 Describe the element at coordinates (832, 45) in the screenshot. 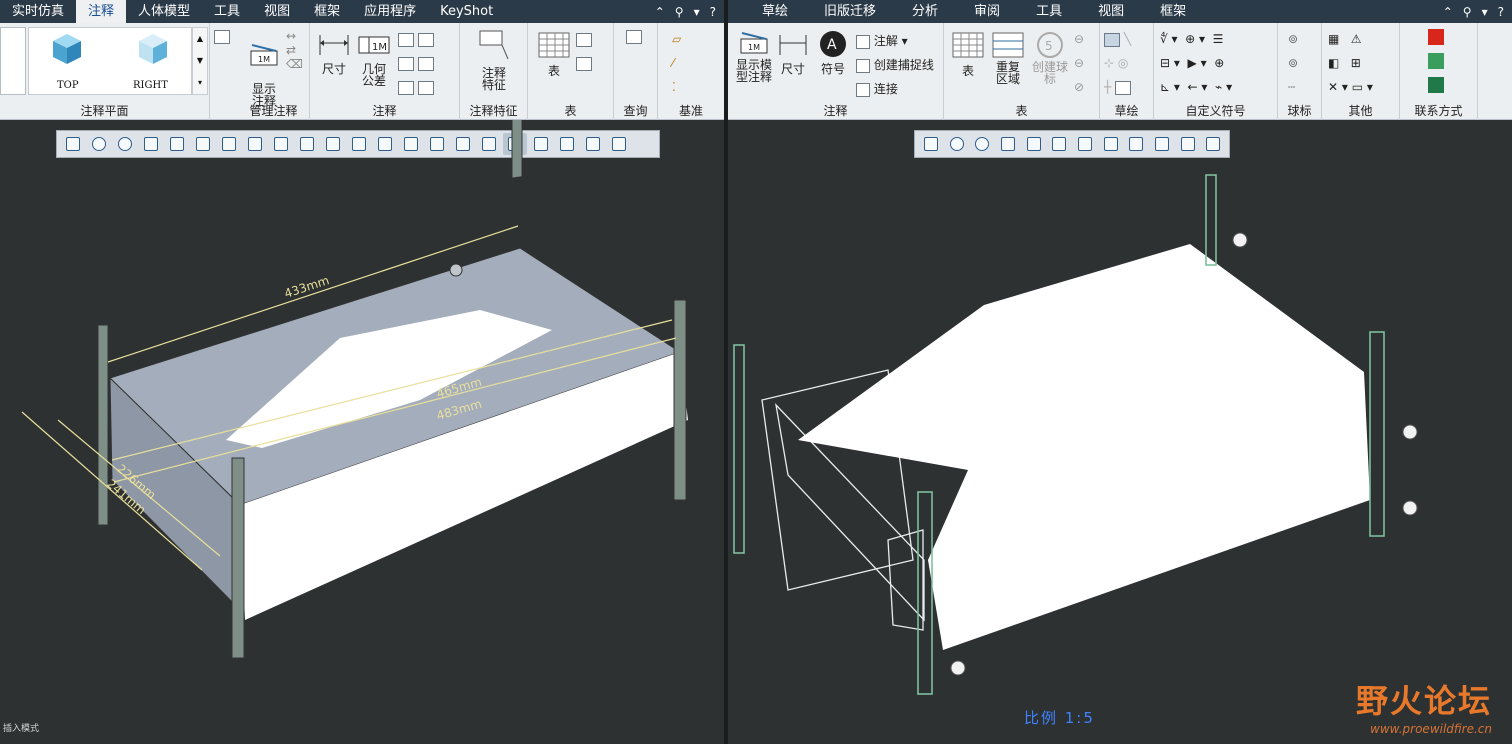

I see `svg-text: A` at that location.